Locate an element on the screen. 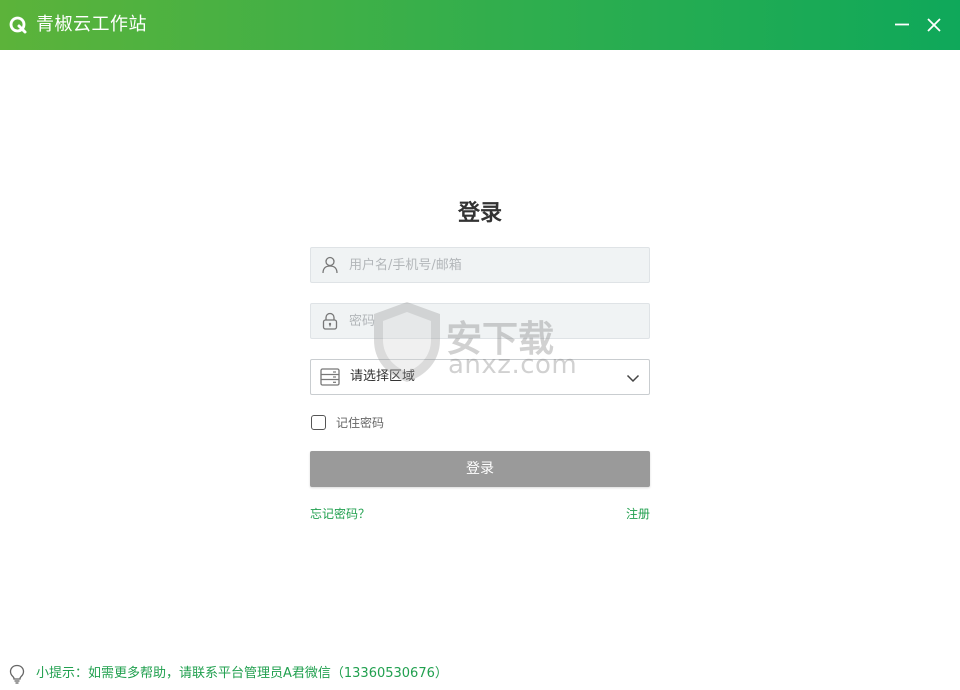 The width and height of the screenshot is (960, 690). app-logo-icon is located at coordinates (18, 25).